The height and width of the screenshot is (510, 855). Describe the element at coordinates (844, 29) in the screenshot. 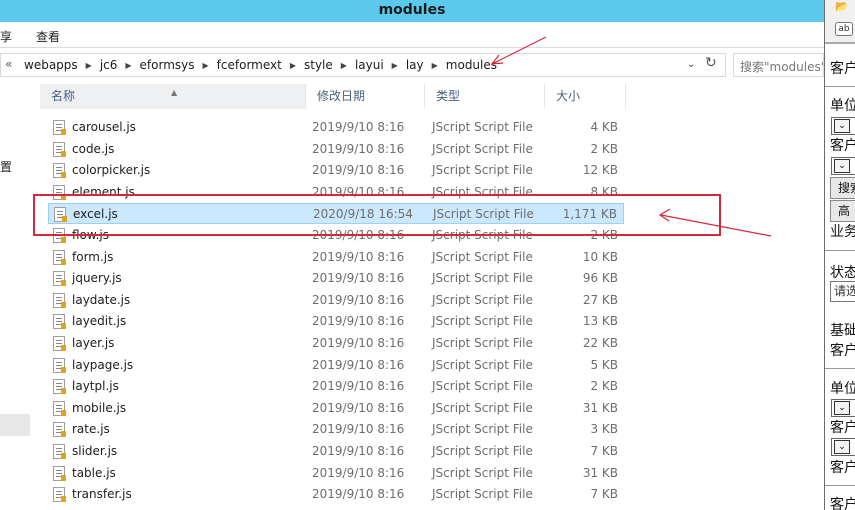

I see `textbox-tool-button: ab` at that location.